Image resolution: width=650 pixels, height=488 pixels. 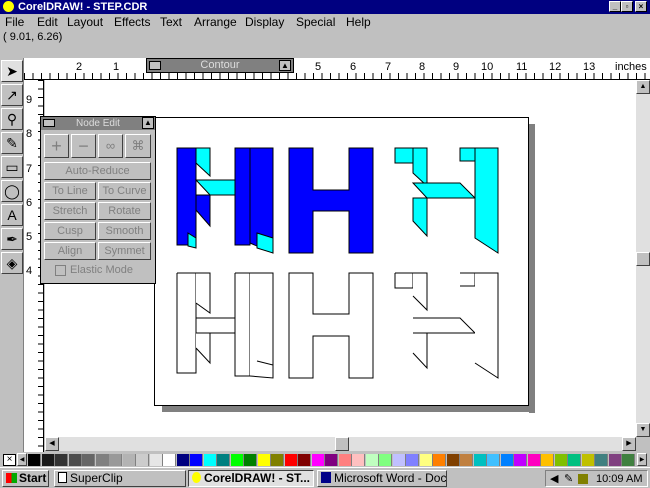 I want to click on palette-right-icon: ▶, so click(x=642, y=459).